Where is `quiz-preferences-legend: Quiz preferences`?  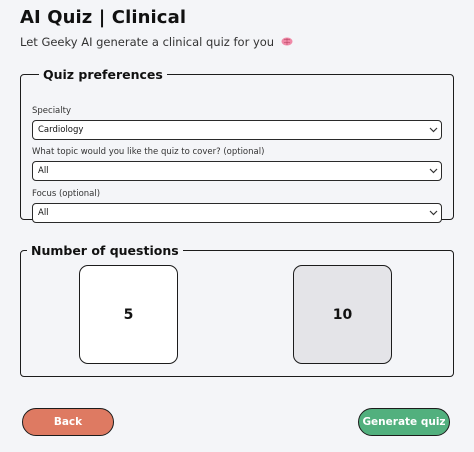
quiz-preferences-legend: Quiz preferences is located at coordinates (103, 74).